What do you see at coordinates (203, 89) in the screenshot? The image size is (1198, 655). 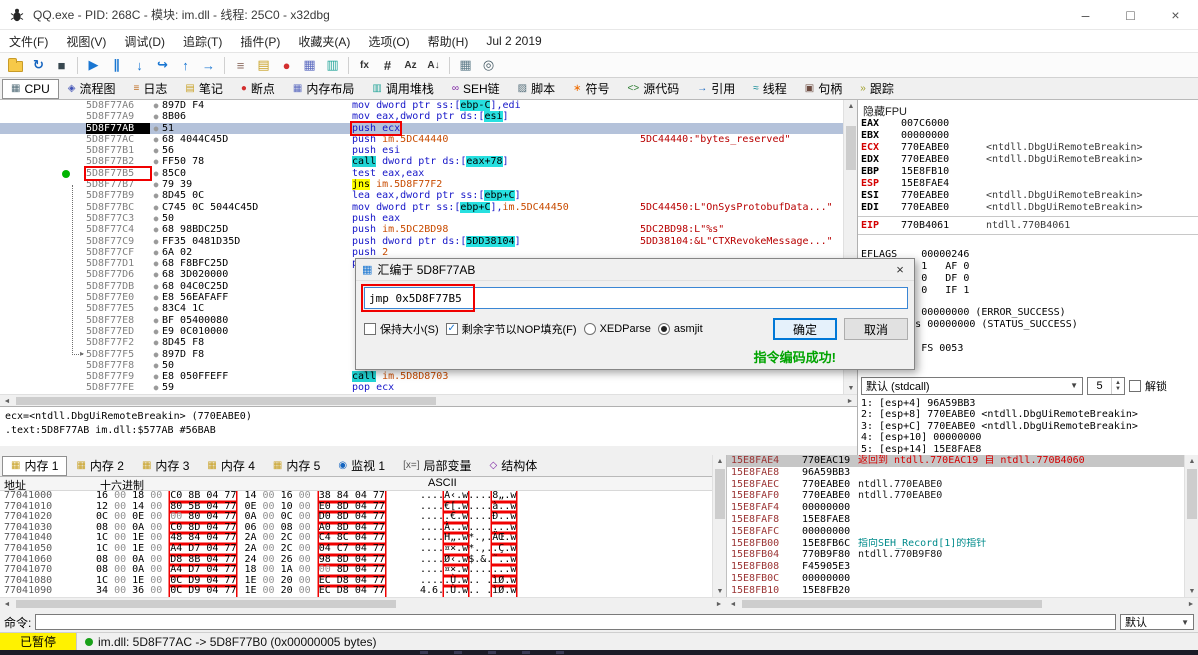 I see `tab-notes: ▤ 笔记` at bounding box center [203, 89].